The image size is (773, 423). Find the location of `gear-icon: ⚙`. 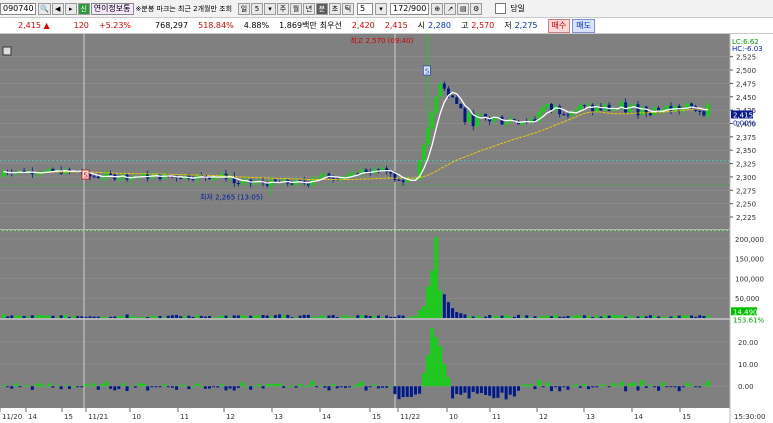

gear-icon: ⚙ is located at coordinates (476, 8).